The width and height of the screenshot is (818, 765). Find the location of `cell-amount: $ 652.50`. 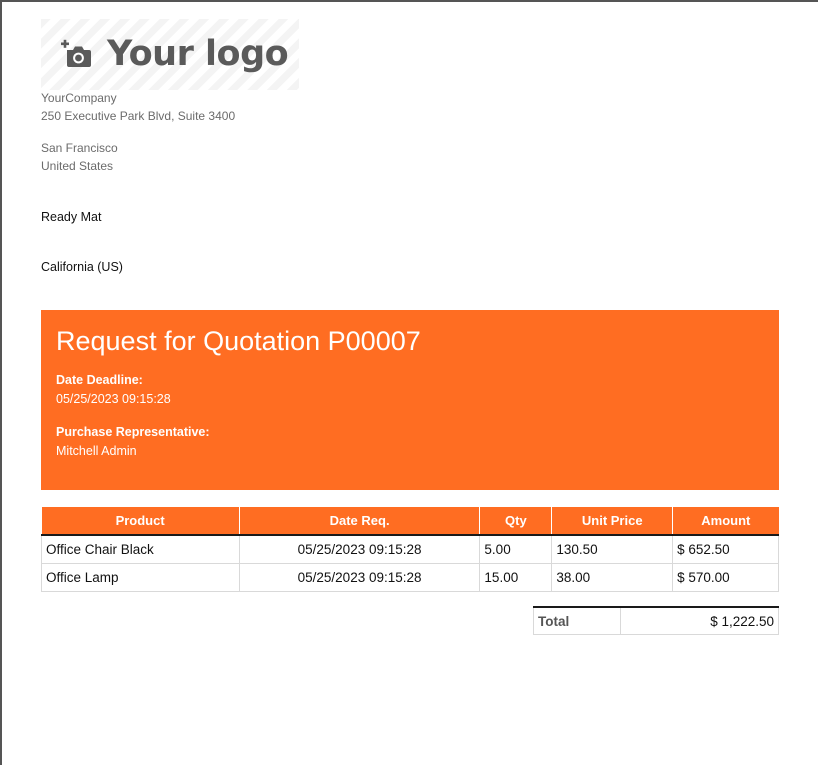

cell-amount: $ 652.50 is located at coordinates (725, 549).